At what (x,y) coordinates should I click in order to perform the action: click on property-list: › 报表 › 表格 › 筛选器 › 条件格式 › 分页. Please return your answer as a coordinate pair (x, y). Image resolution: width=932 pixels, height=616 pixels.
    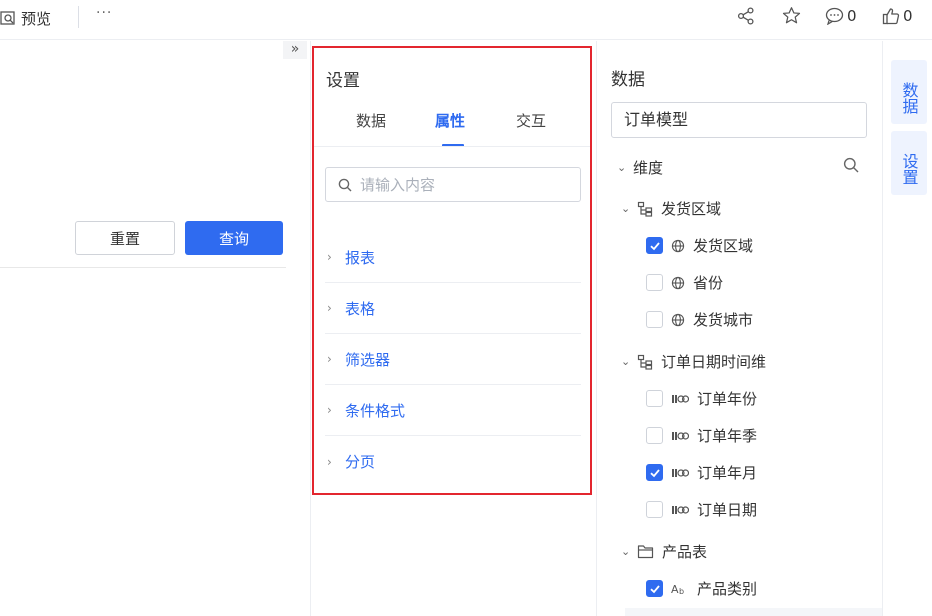
    Looking at the image, I should click on (453, 359).